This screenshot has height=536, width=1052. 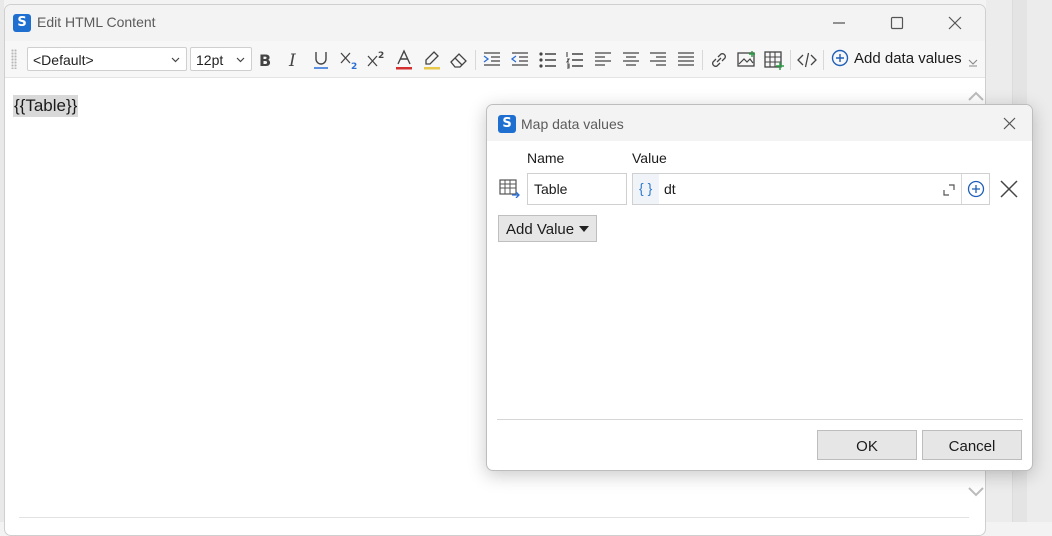 I want to click on justify-icon, so click(x=686, y=59).